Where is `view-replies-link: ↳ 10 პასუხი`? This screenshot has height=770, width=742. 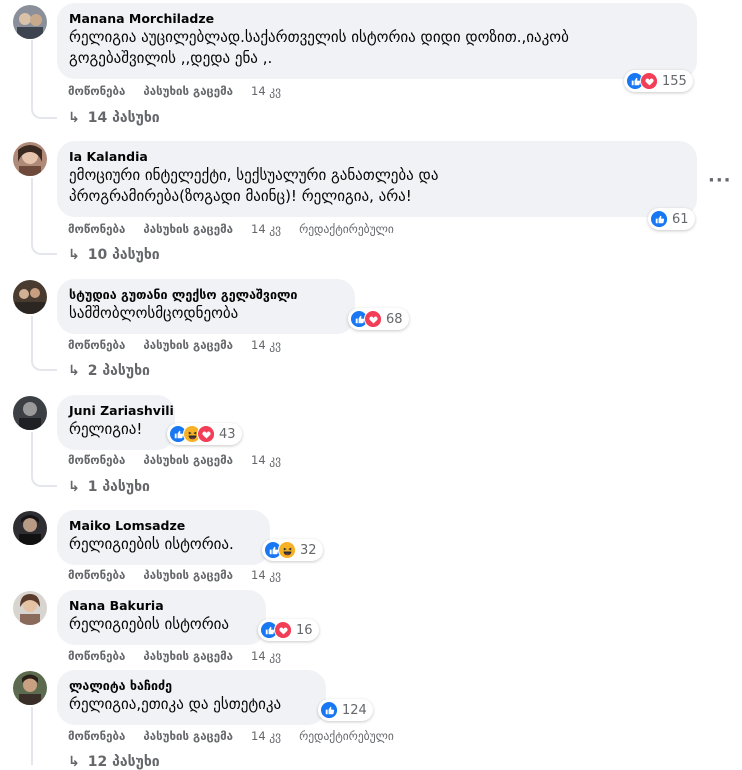
view-replies-link: ↳ 10 პასუხი is located at coordinates (114, 255).